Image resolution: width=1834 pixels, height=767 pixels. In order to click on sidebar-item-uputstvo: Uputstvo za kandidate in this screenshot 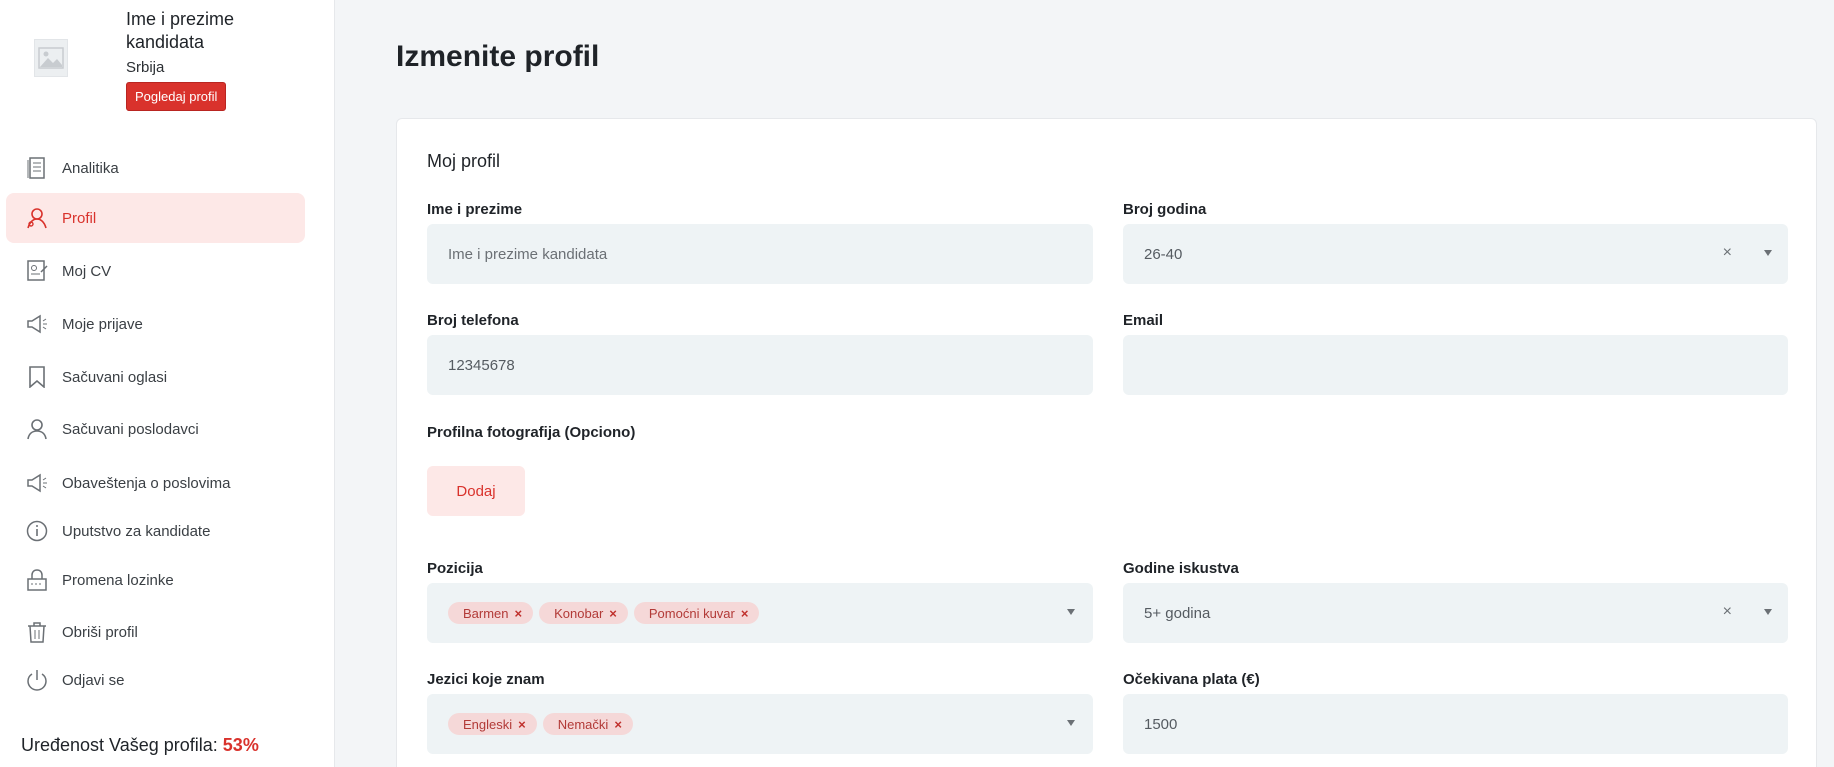, I will do `click(155, 531)`.